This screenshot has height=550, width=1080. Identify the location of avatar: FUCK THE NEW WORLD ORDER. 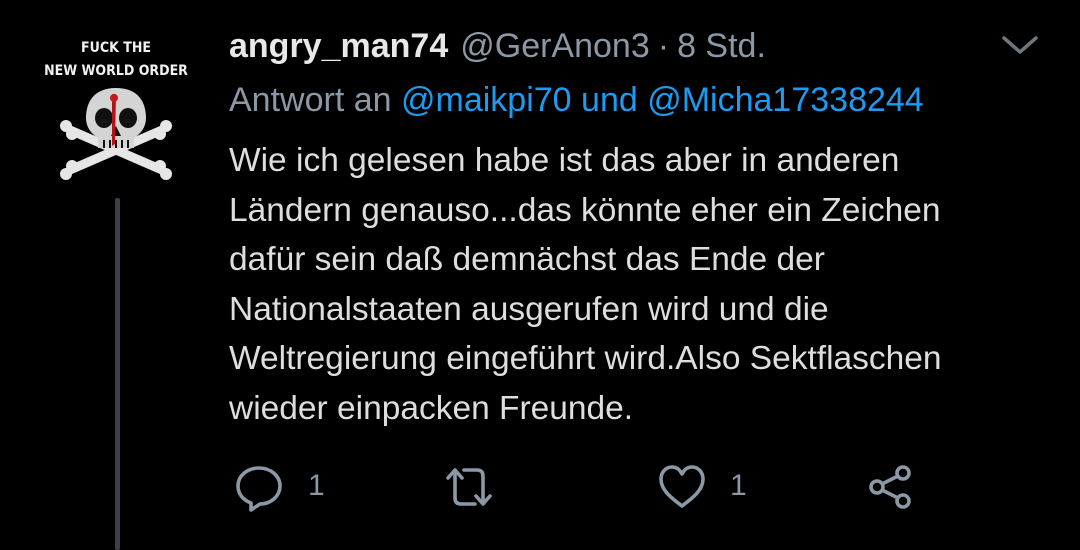
(116, 106).